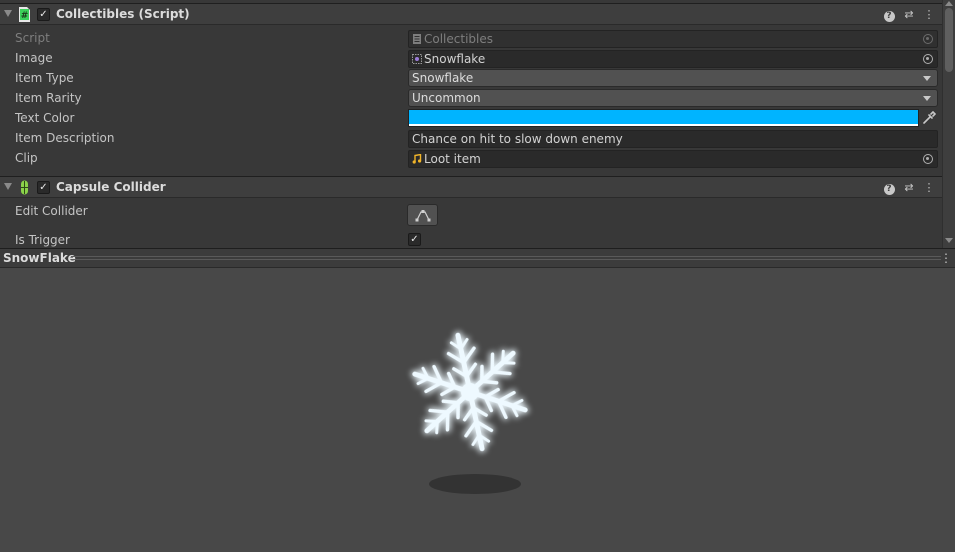  What do you see at coordinates (32, 38) in the screenshot?
I see `script-label: Script` at bounding box center [32, 38].